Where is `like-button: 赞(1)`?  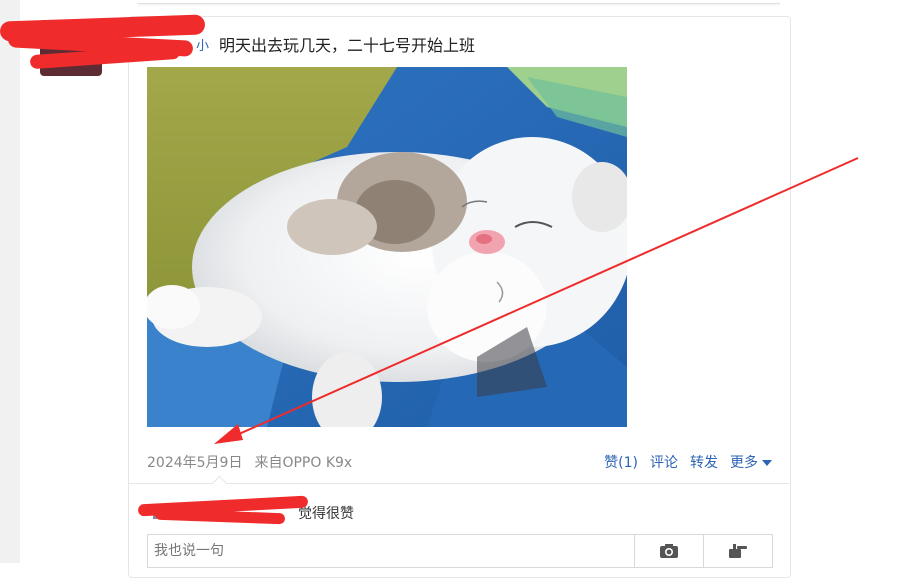
like-button: 赞(1) is located at coordinates (621, 462).